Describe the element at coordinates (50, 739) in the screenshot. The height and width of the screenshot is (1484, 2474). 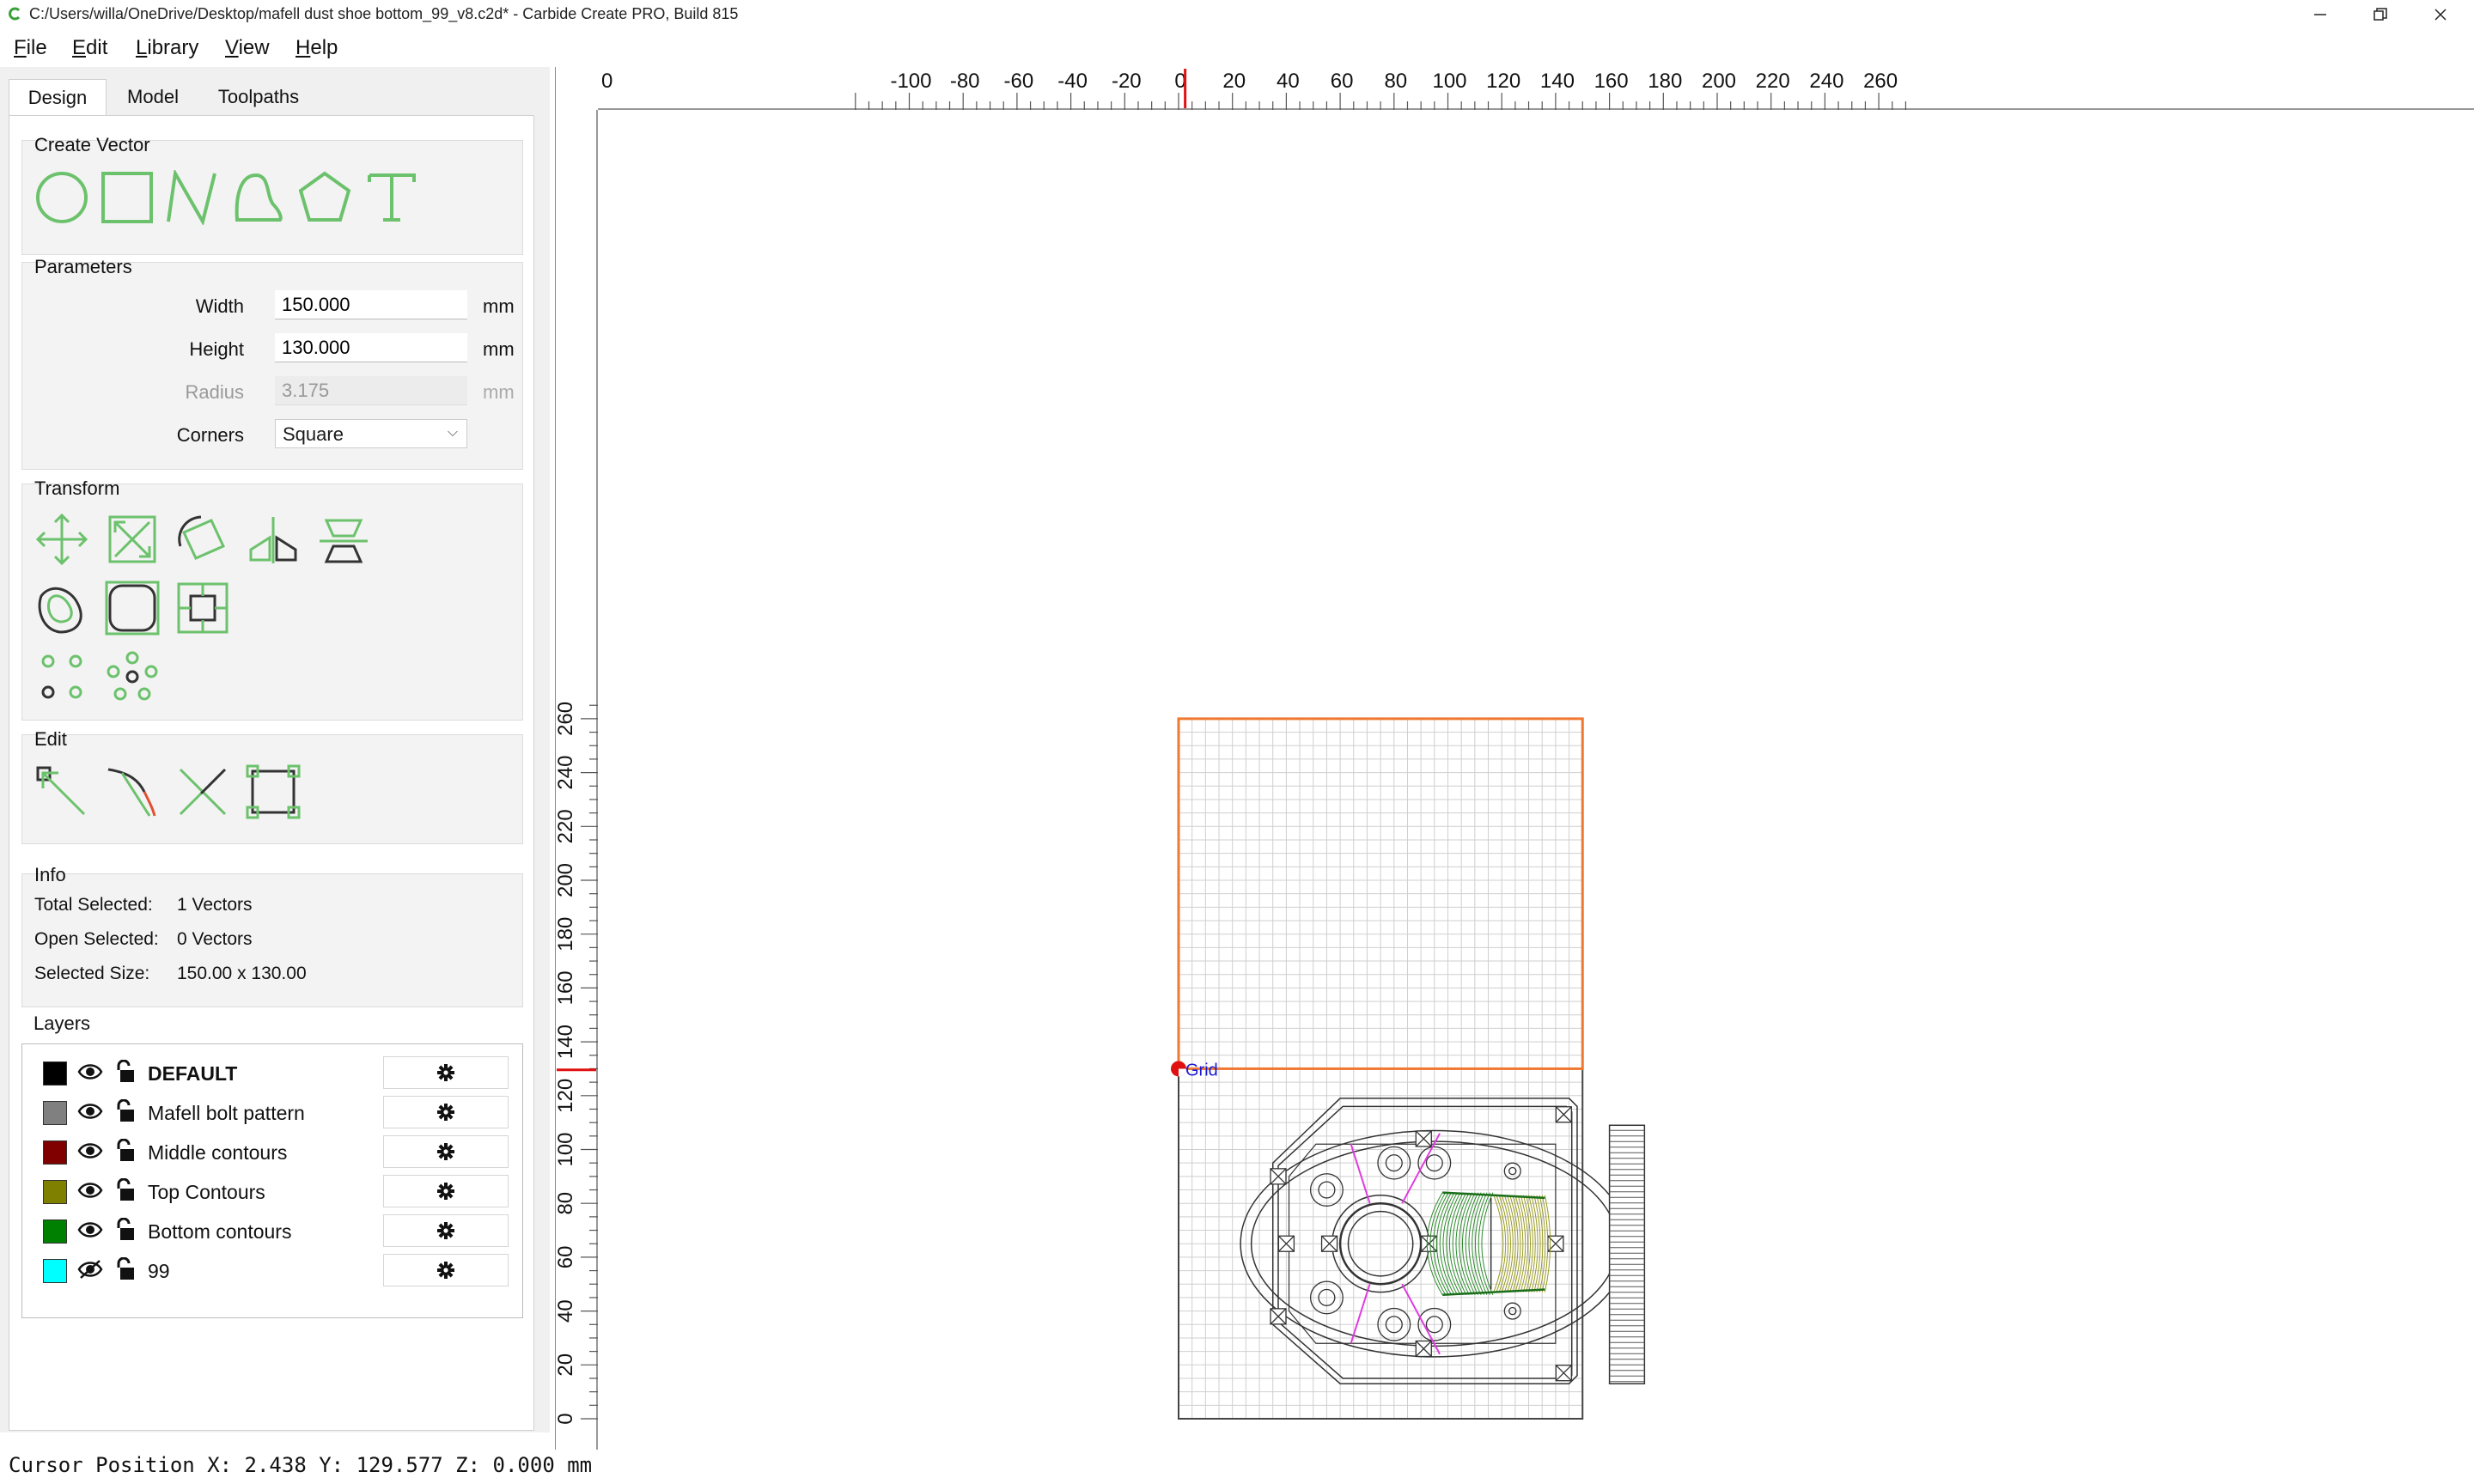
I see `edit-title: Edit` at that location.